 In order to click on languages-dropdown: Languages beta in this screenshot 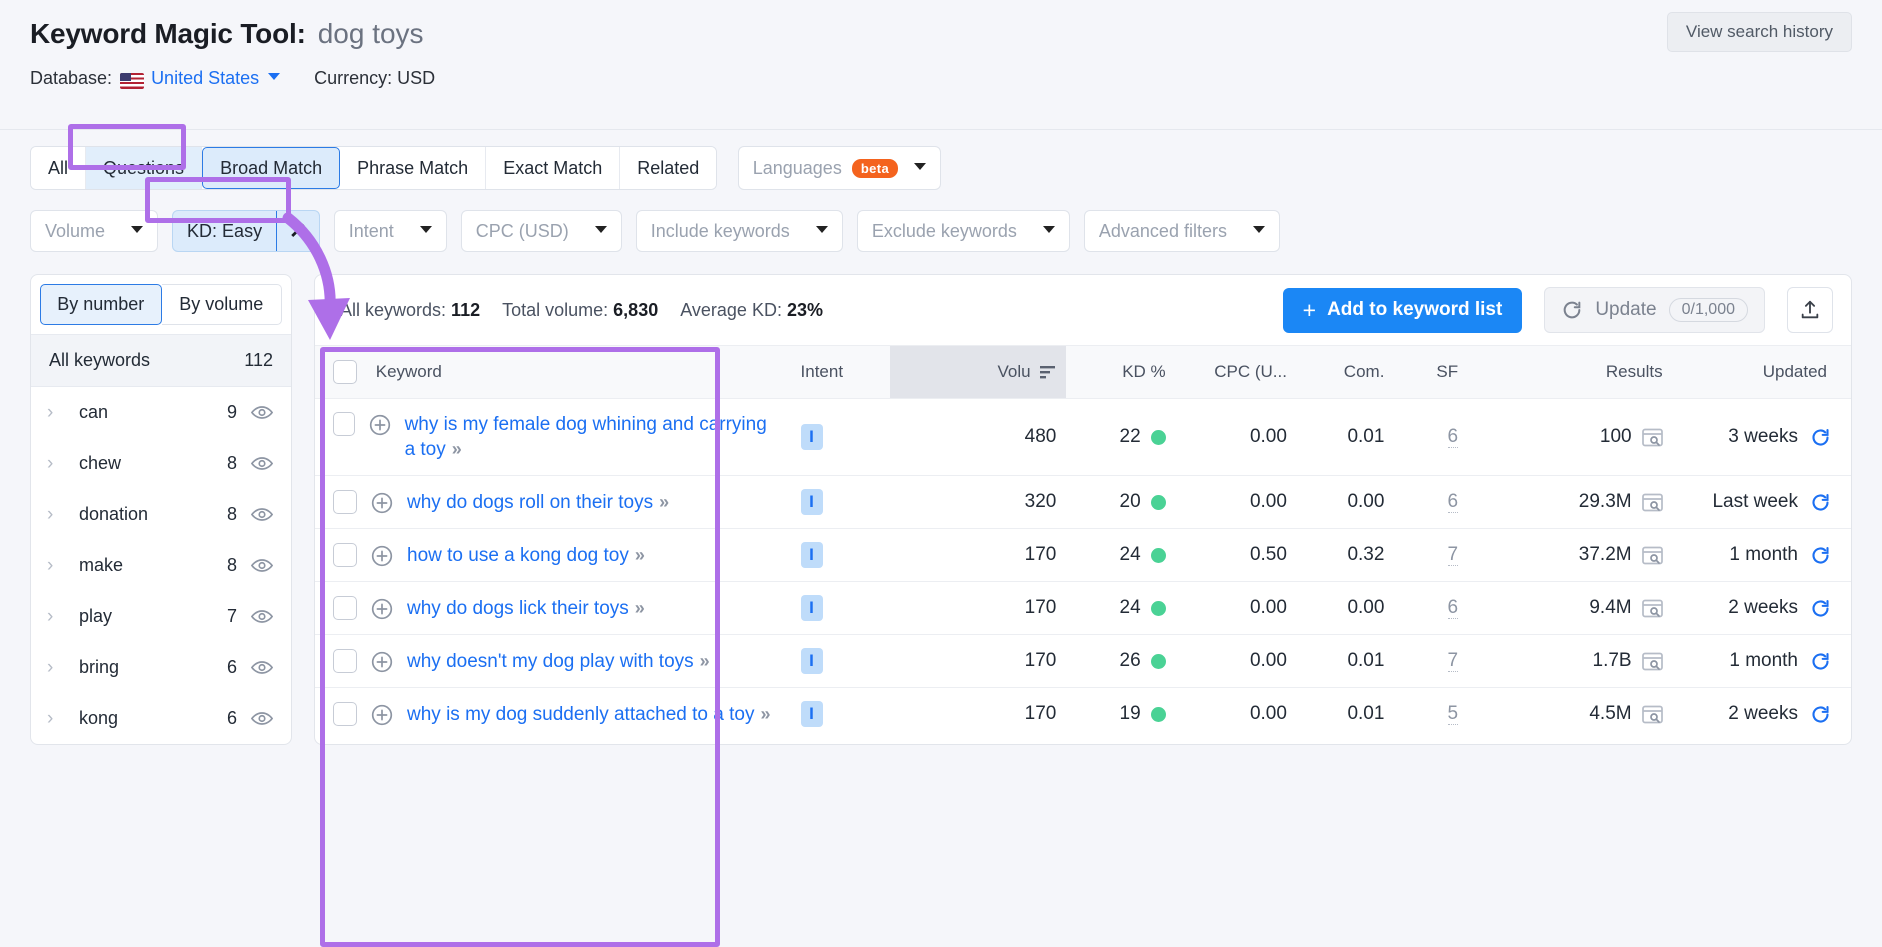, I will do `click(839, 168)`.